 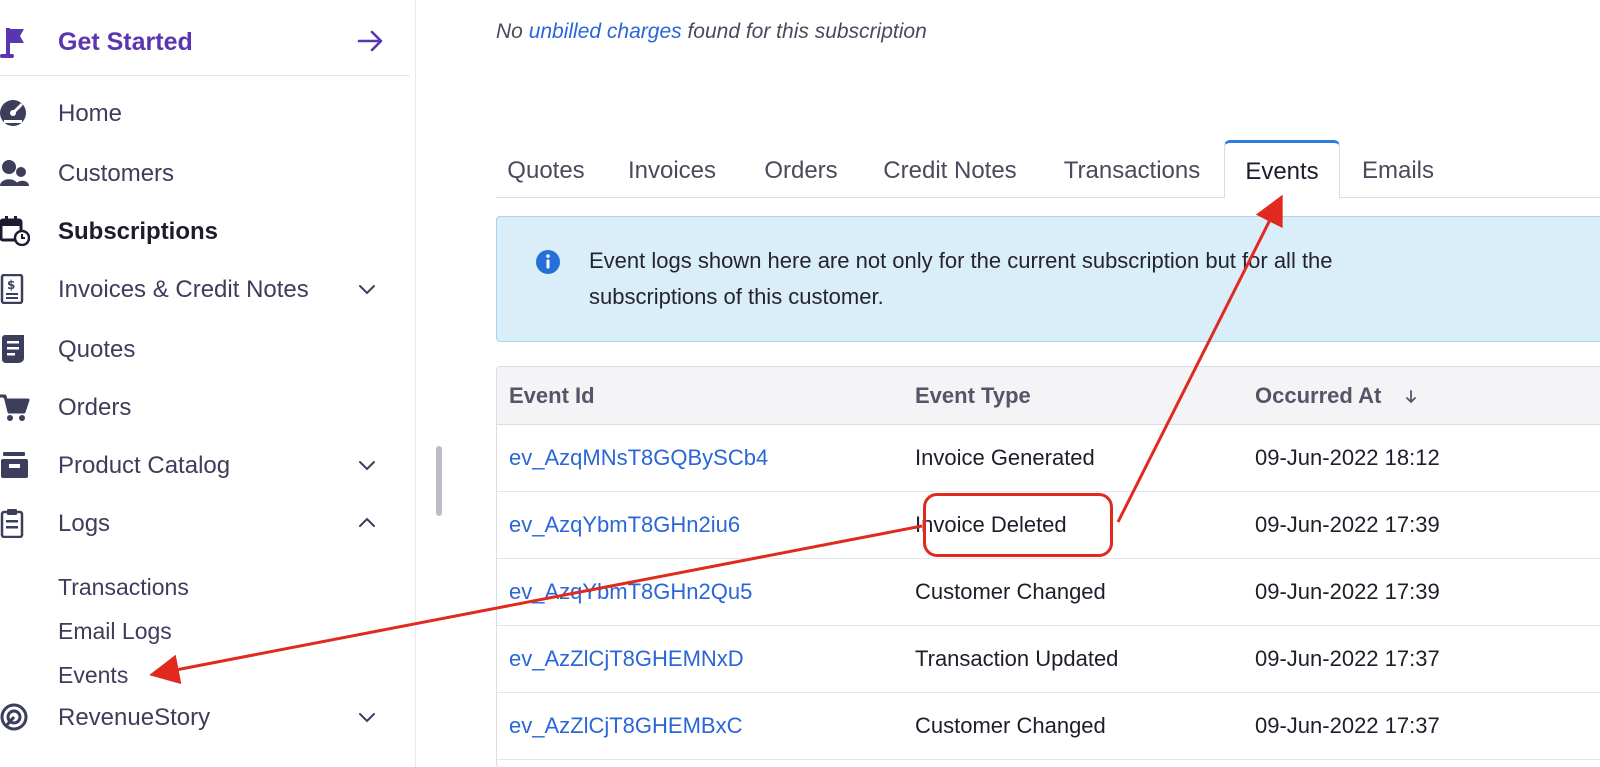 I want to click on sidebar-subitem-events: Events, so click(x=93, y=675).